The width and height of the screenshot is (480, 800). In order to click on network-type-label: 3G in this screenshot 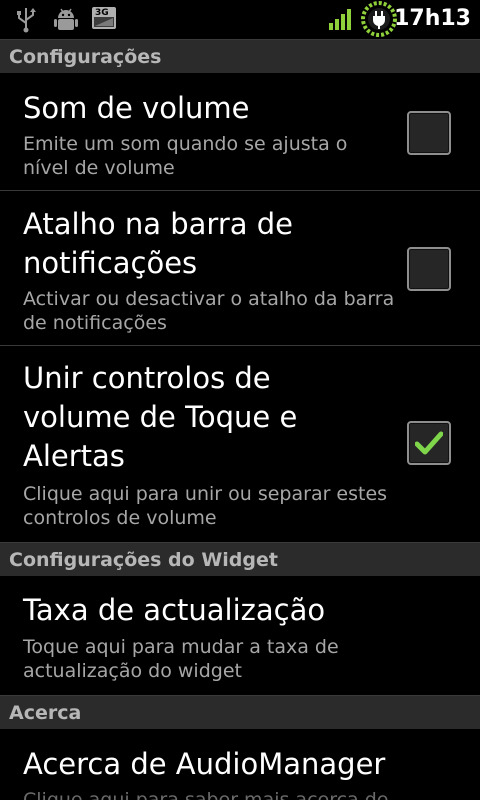, I will do `click(102, 13)`.